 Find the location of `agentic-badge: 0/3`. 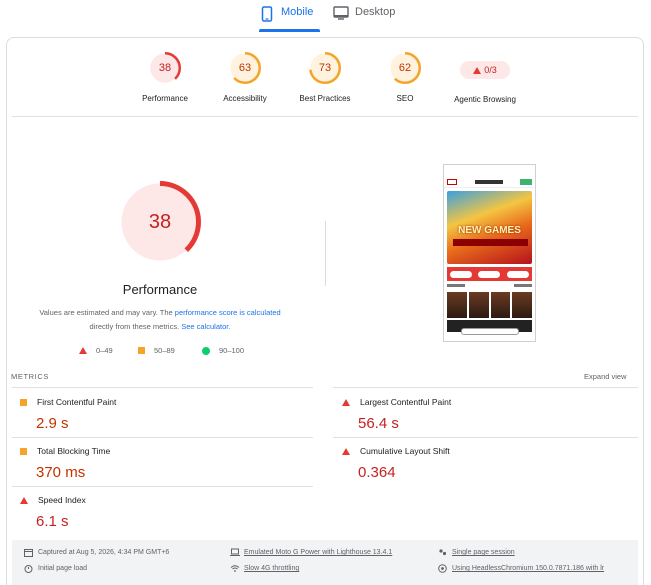

agentic-badge: 0/3 is located at coordinates (485, 70).